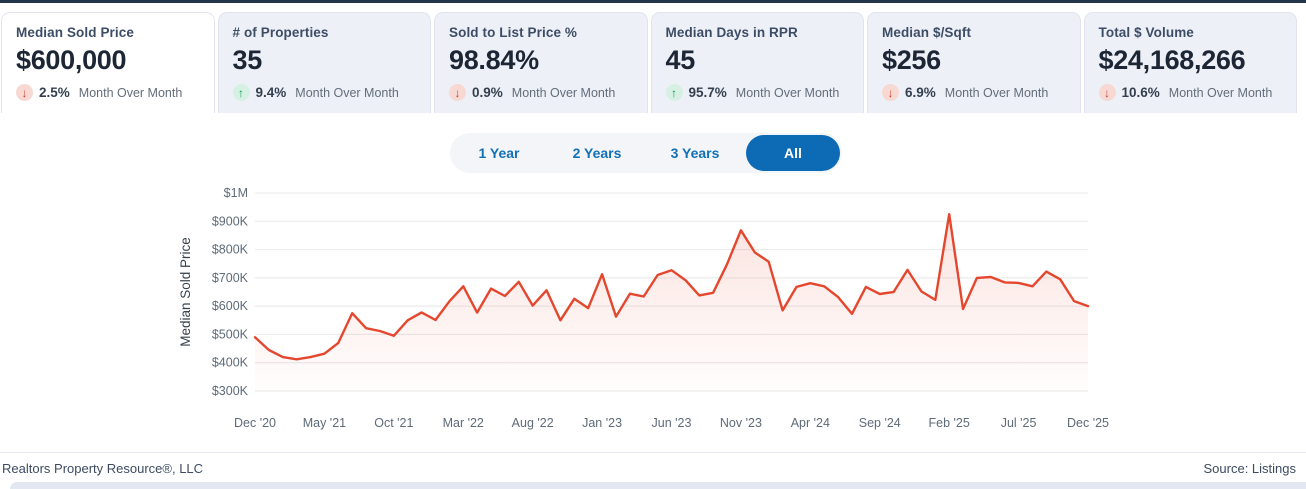 Image resolution: width=1306 pixels, height=489 pixels. I want to click on x-tick-label: Mar '22, so click(463, 423).